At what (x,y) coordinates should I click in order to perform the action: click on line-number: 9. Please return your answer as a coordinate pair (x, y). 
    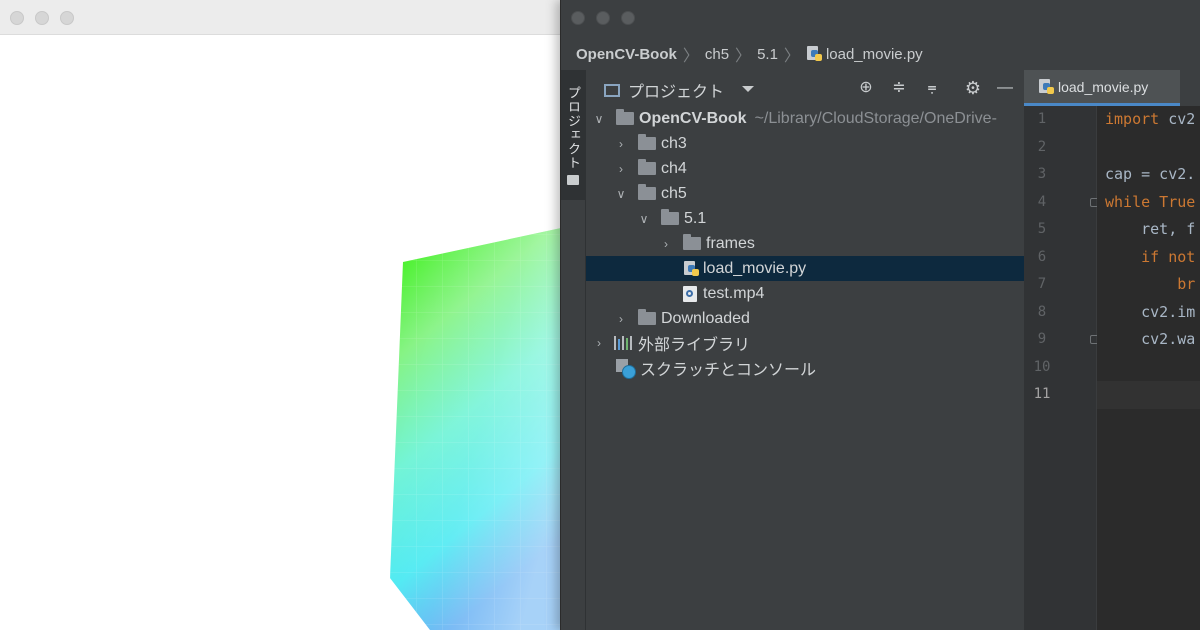
    Looking at the image, I should click on (1042, 339).